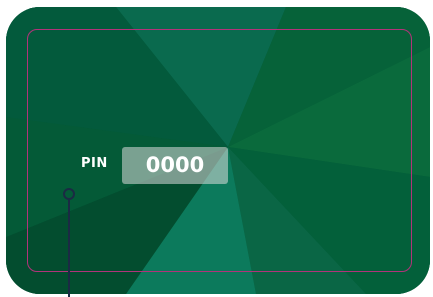 The image size is (433, 297). Describe the element at coordinates (70, 240) in the screenshot. I see `anchor-pin-icon` at that location.